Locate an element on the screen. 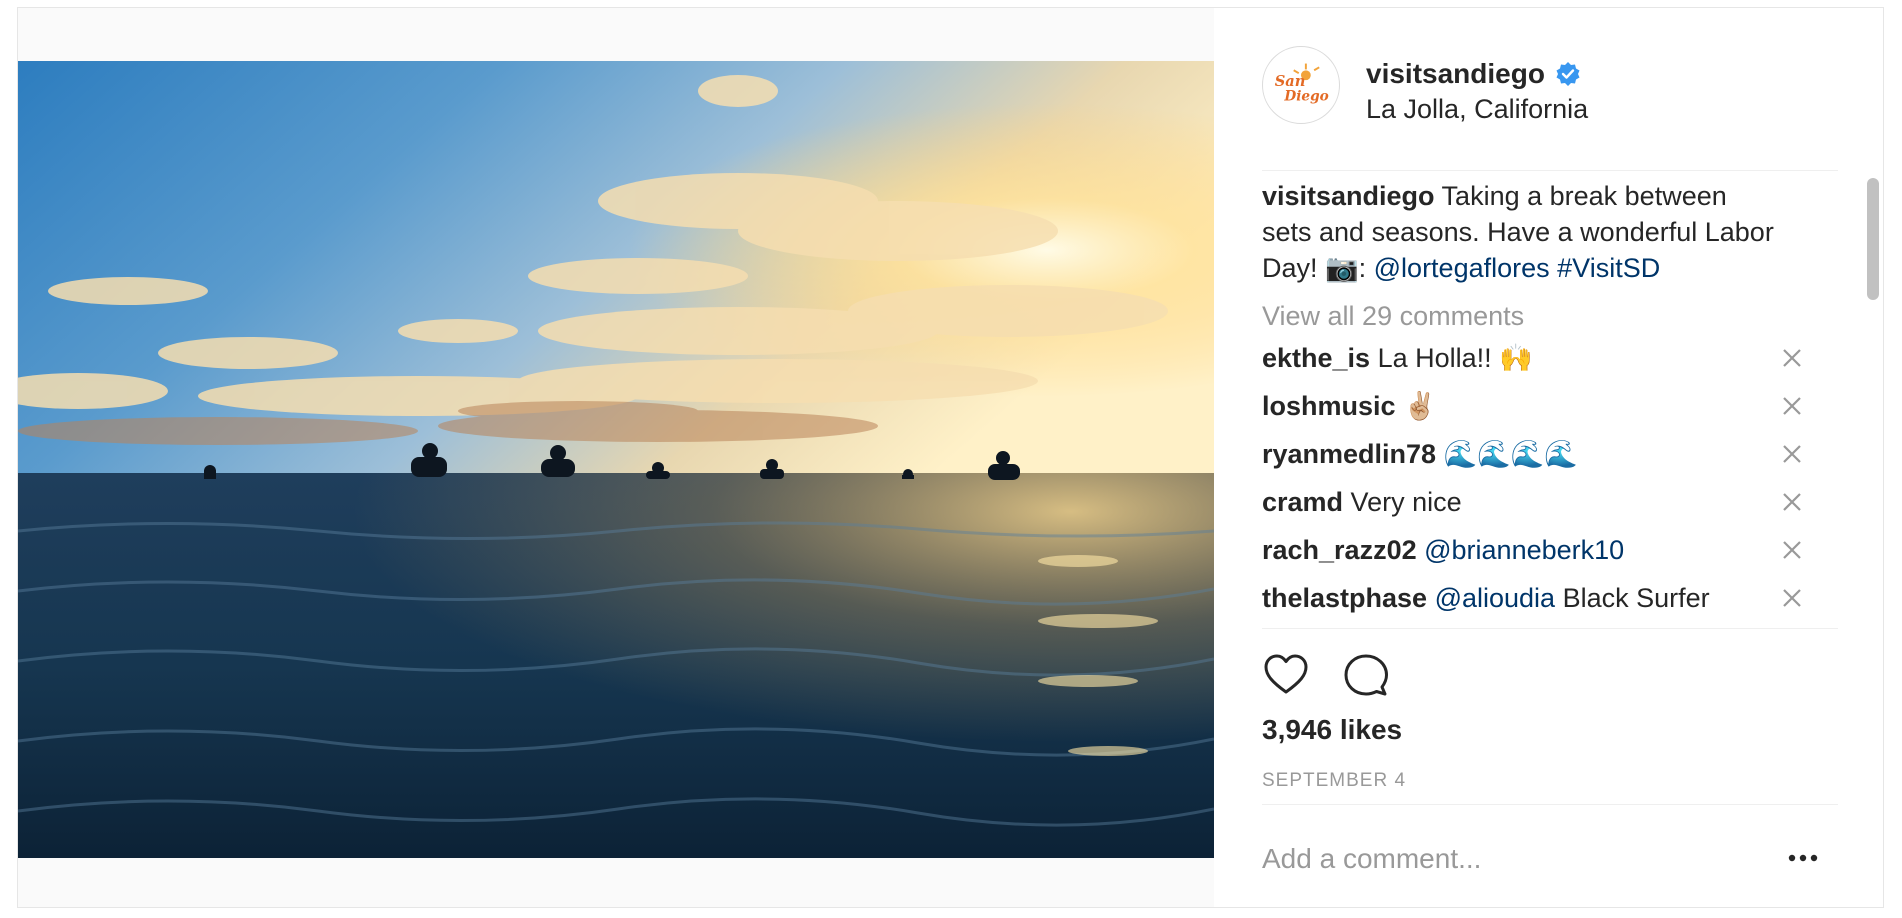 The image size is (1902, 918). view-all-comments-button: View all 29 comments is located at coordinates (1550, 316).